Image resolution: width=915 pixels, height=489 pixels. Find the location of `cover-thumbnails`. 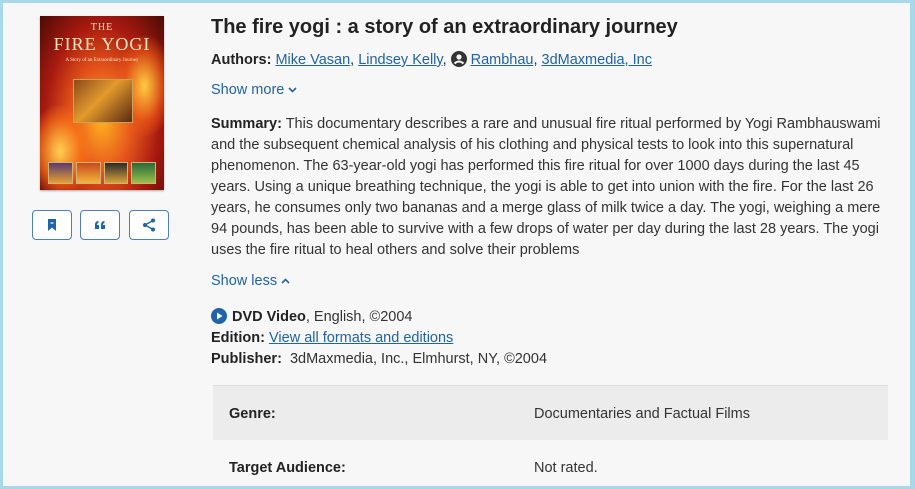

cover-thumbnails is located at coordinates (102, 173).